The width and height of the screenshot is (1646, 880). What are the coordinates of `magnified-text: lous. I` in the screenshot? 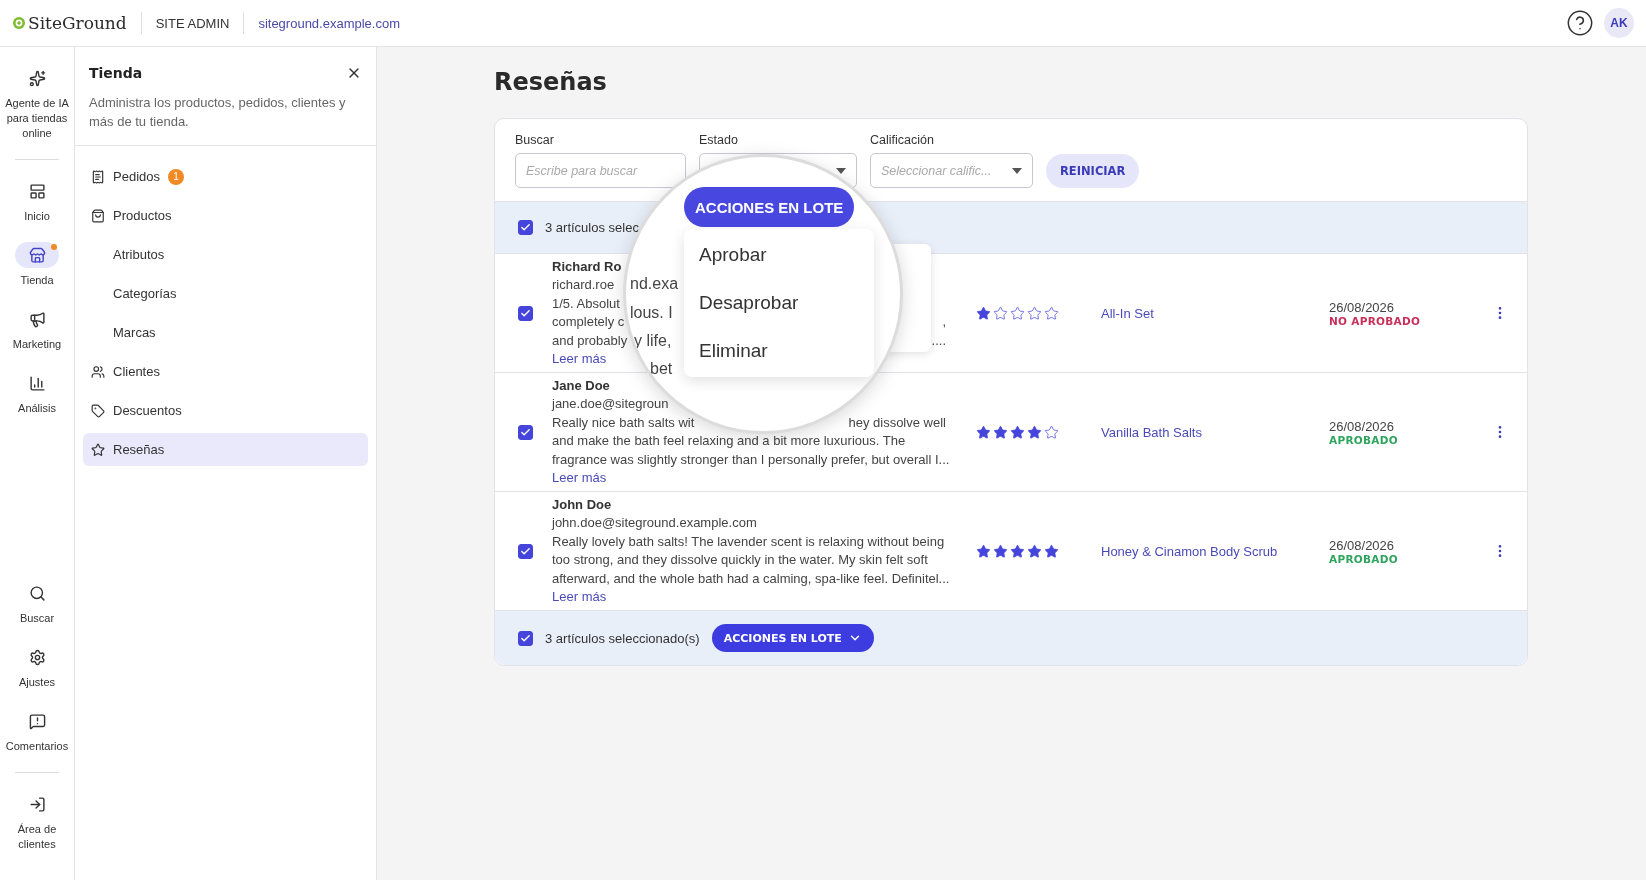 It's located at (651, 313).